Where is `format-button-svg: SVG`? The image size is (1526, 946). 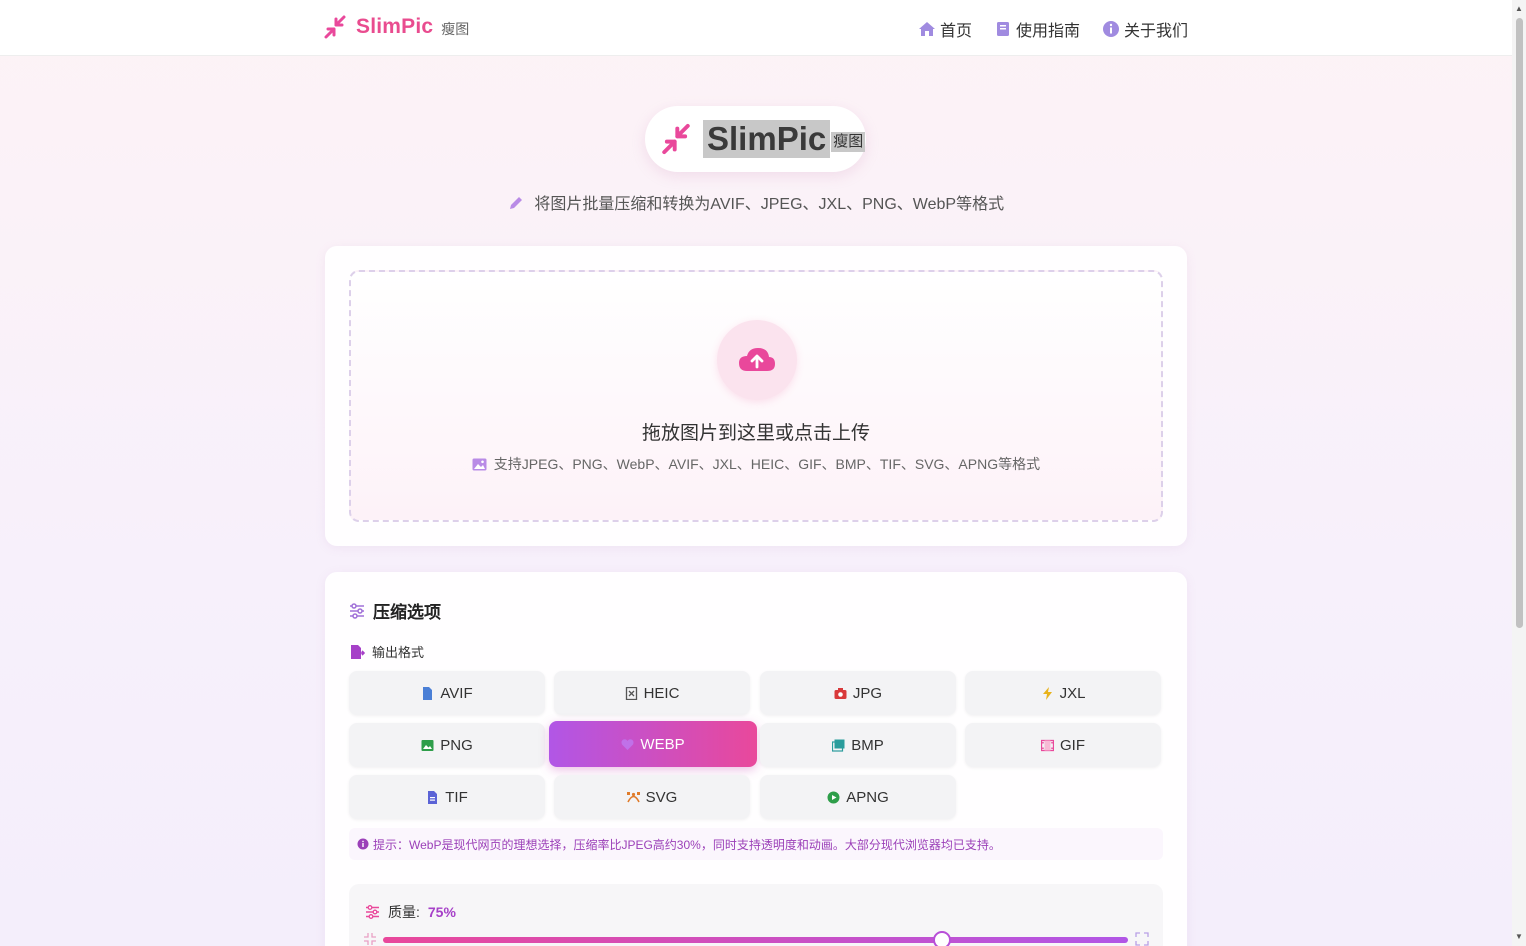
format-button-svg: SVG is located at coordinates (652, 797).